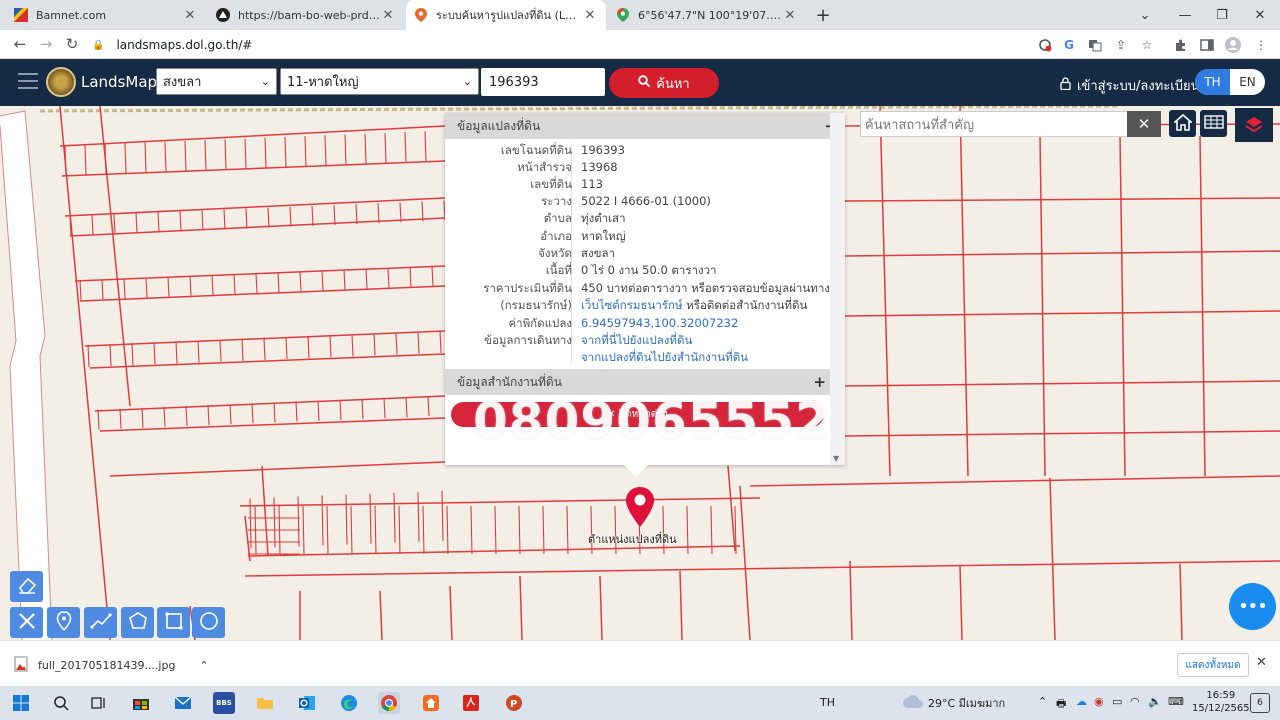  I want to click on scroll-down-icon: ▼, so click(836, 458).